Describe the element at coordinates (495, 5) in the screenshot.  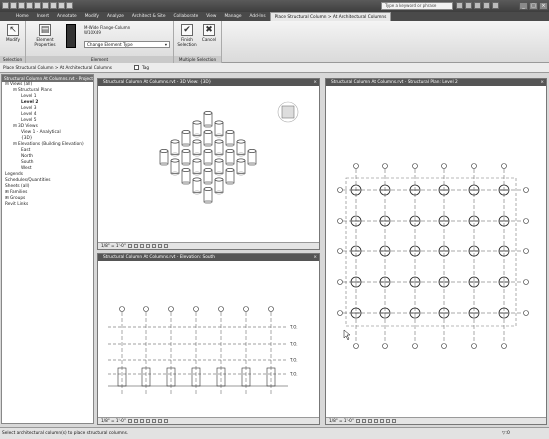
I see `help-icon` at that location.